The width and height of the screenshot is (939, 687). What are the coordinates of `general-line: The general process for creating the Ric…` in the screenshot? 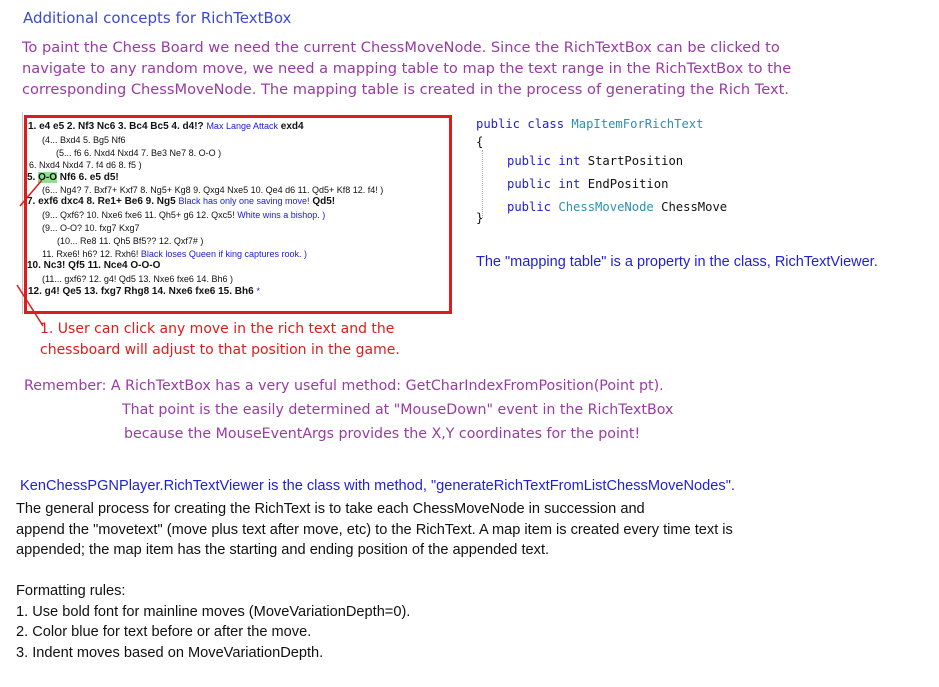 It's located at (330, 509).